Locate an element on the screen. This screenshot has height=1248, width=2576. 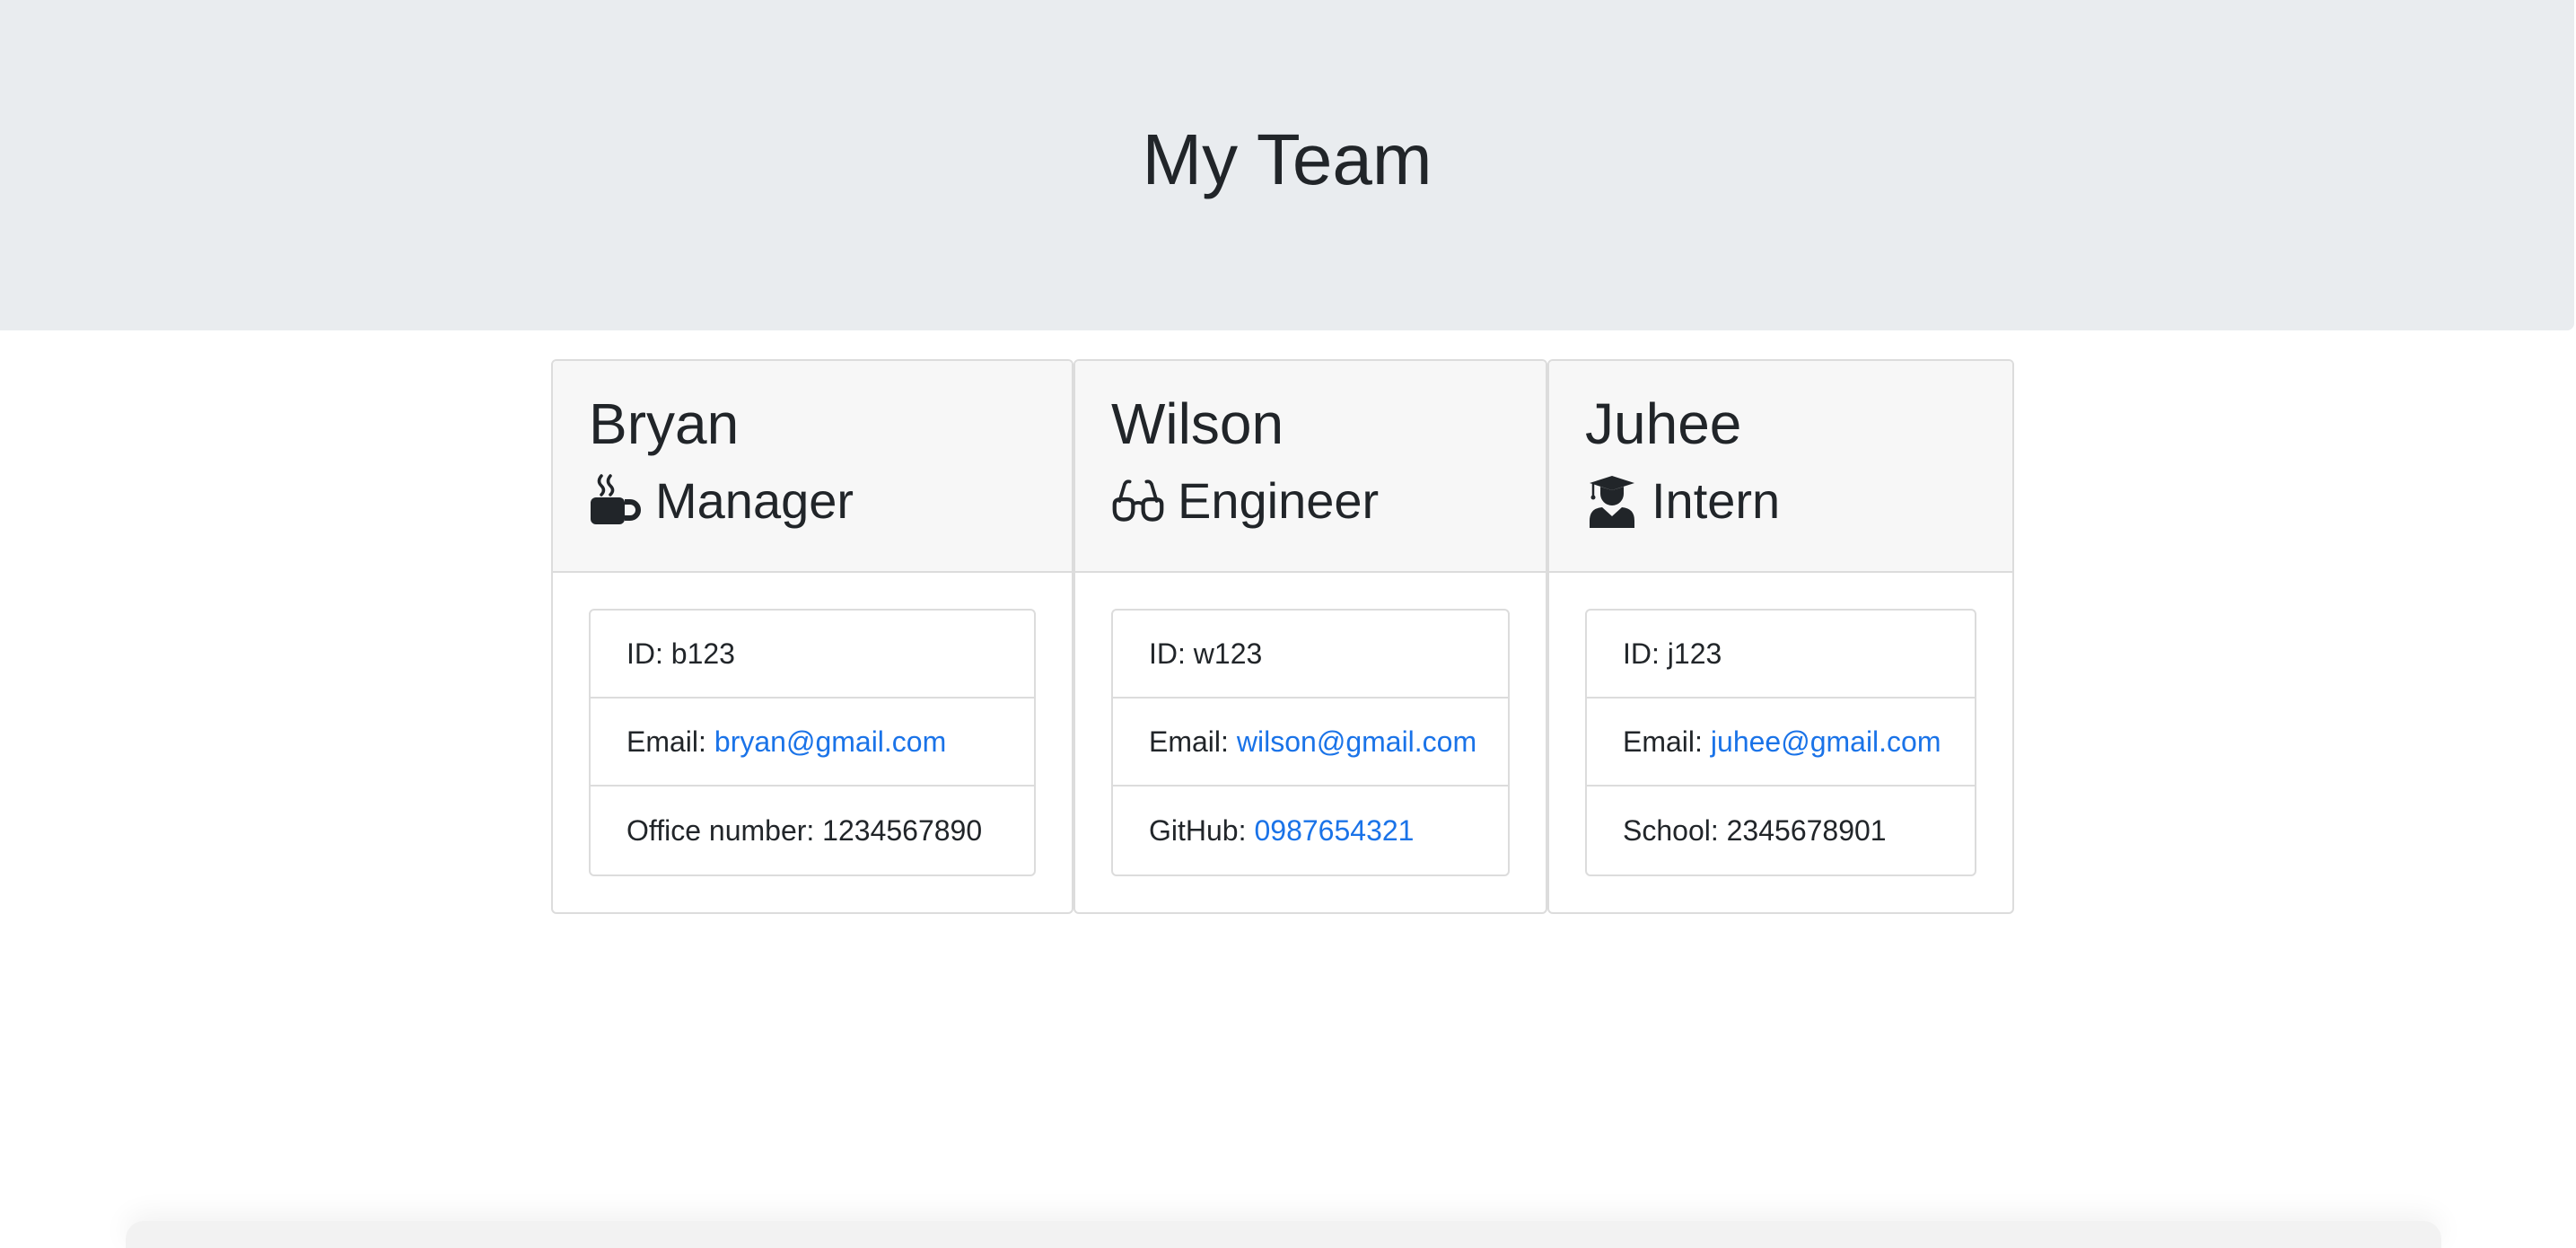
employee-role: Intern is located at coordinates (1780, 501).